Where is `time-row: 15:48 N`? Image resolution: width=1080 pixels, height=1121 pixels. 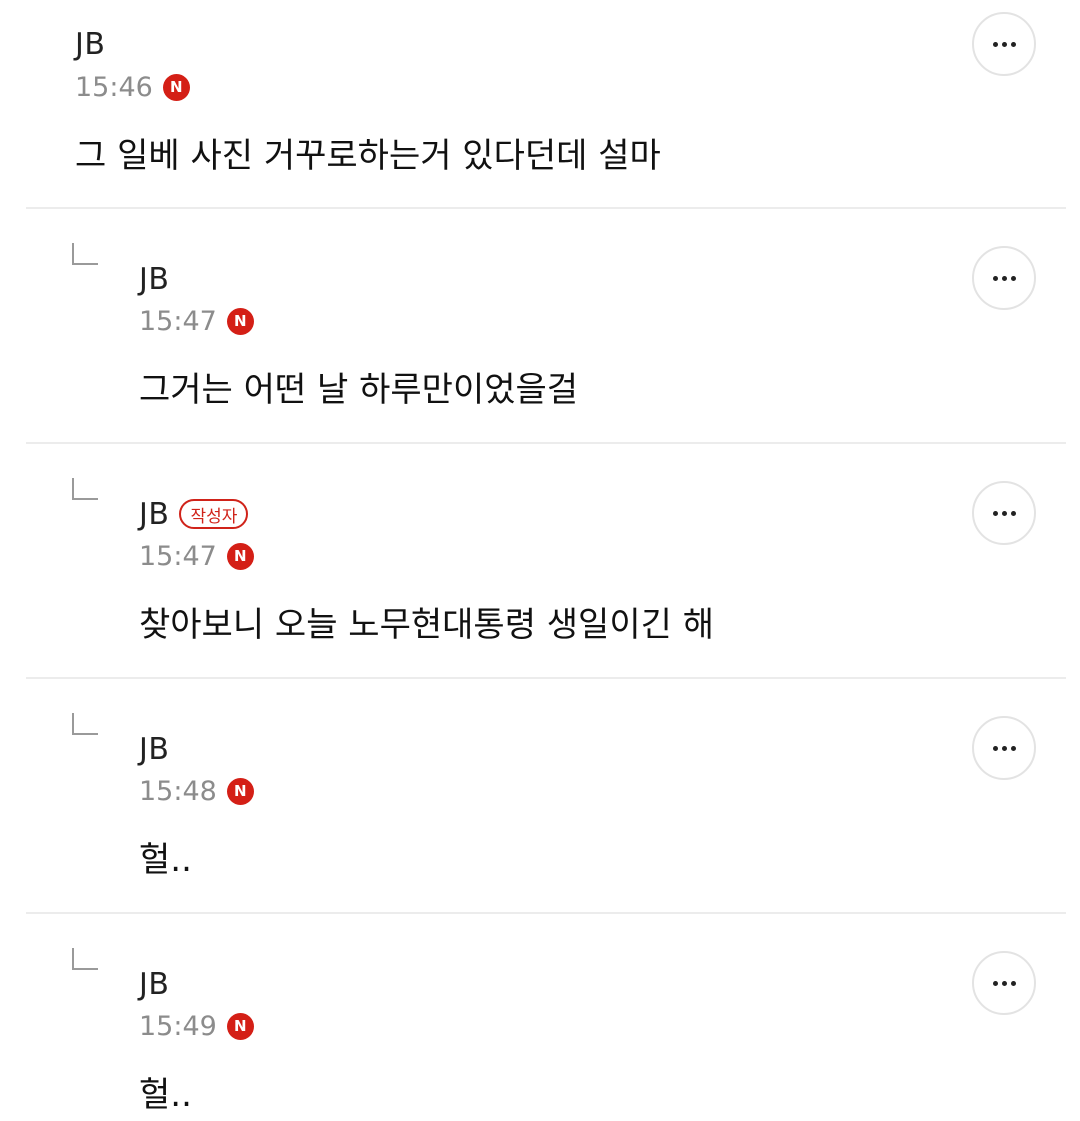 time-row: 15:48 N is located at coordinates (196, 791).